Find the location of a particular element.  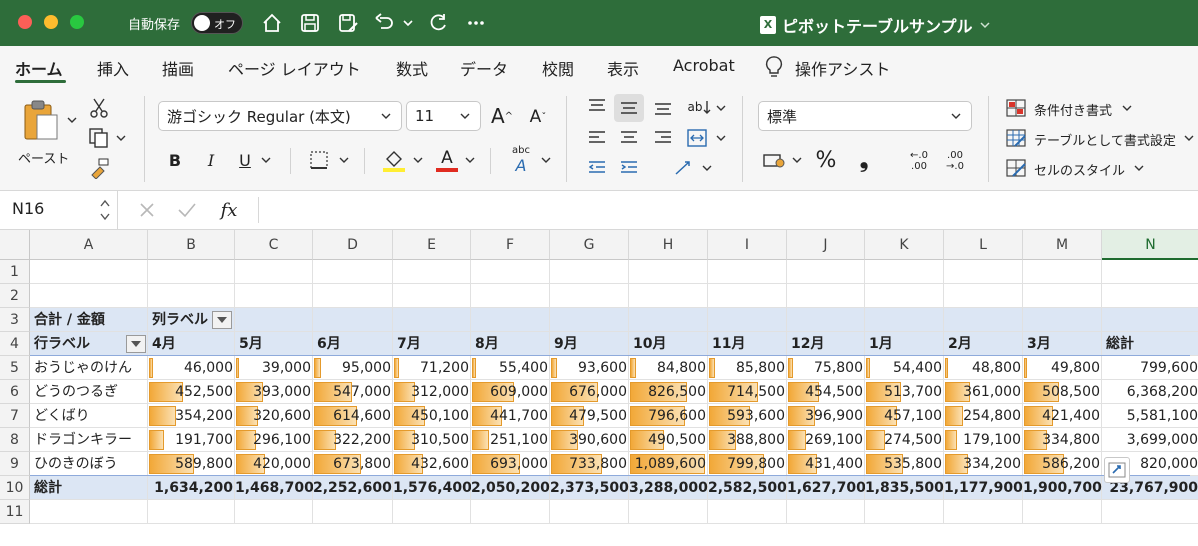

pivot-value-cell: 714,500 is located at coordinates (747, 392).